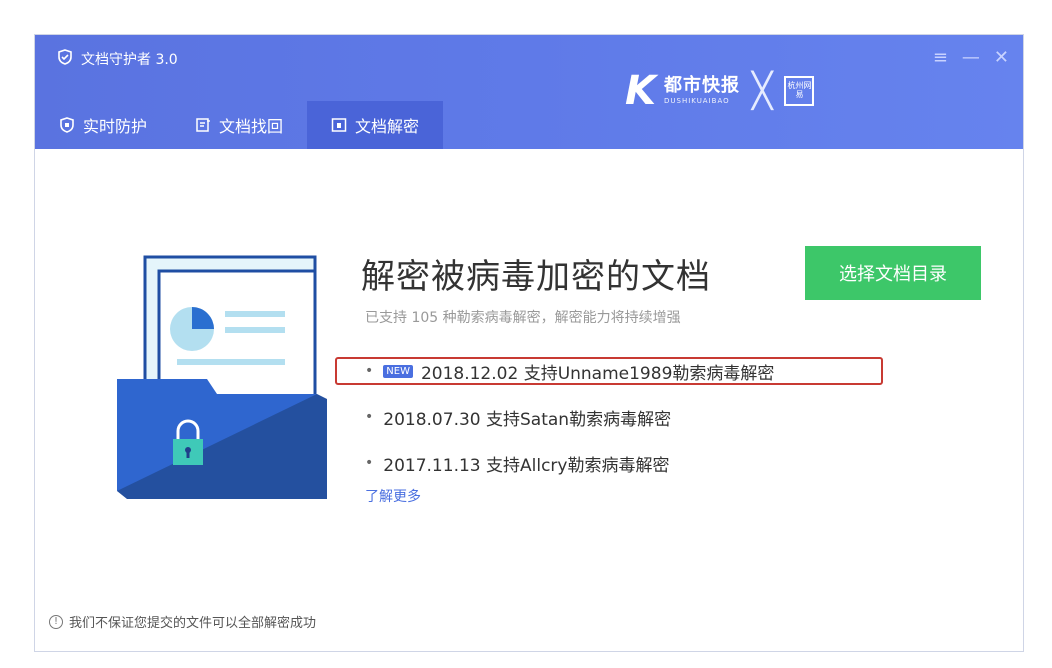 Image resolution: width=1052 pixels, height=668 pixels. I want to click on tab-label: 文档解密, so click(387, 126).